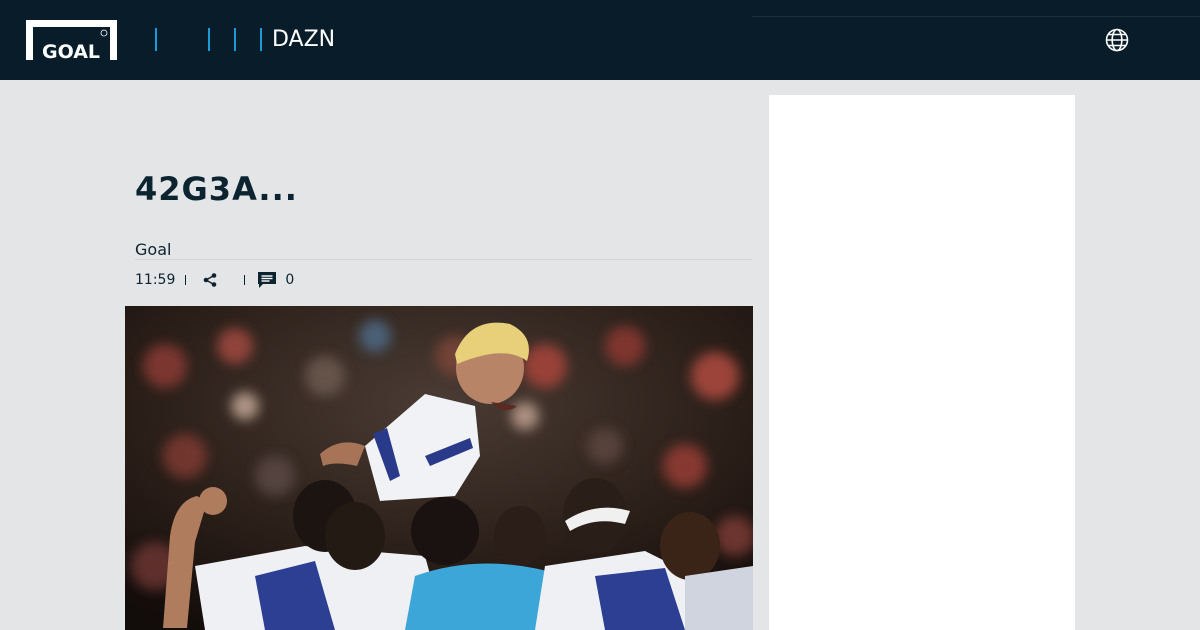  What do you see at coordinates (1117, 40) in the screenshot?
I see `globe-icon` at bounding box center [1117, 40].